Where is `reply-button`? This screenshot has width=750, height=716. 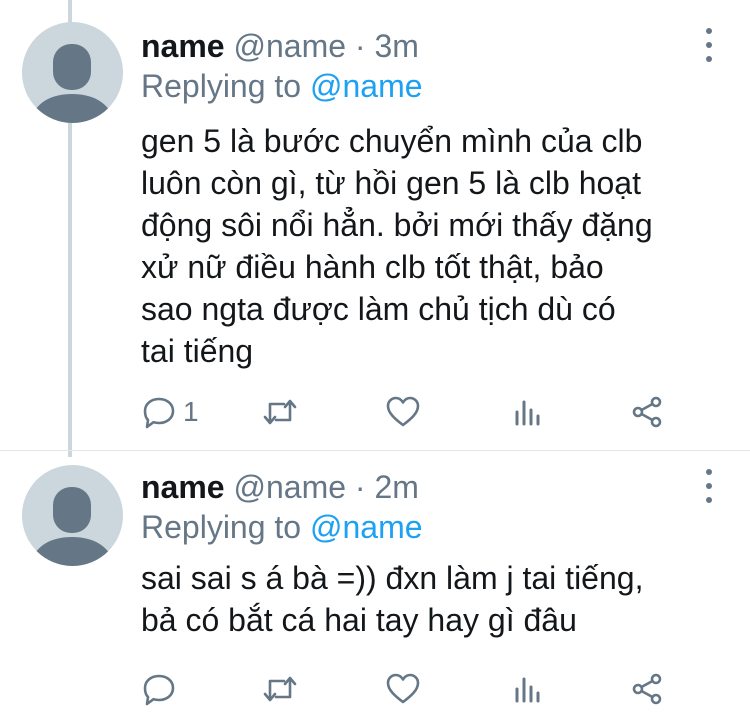 reply-button is located at coordinates (162, 689).